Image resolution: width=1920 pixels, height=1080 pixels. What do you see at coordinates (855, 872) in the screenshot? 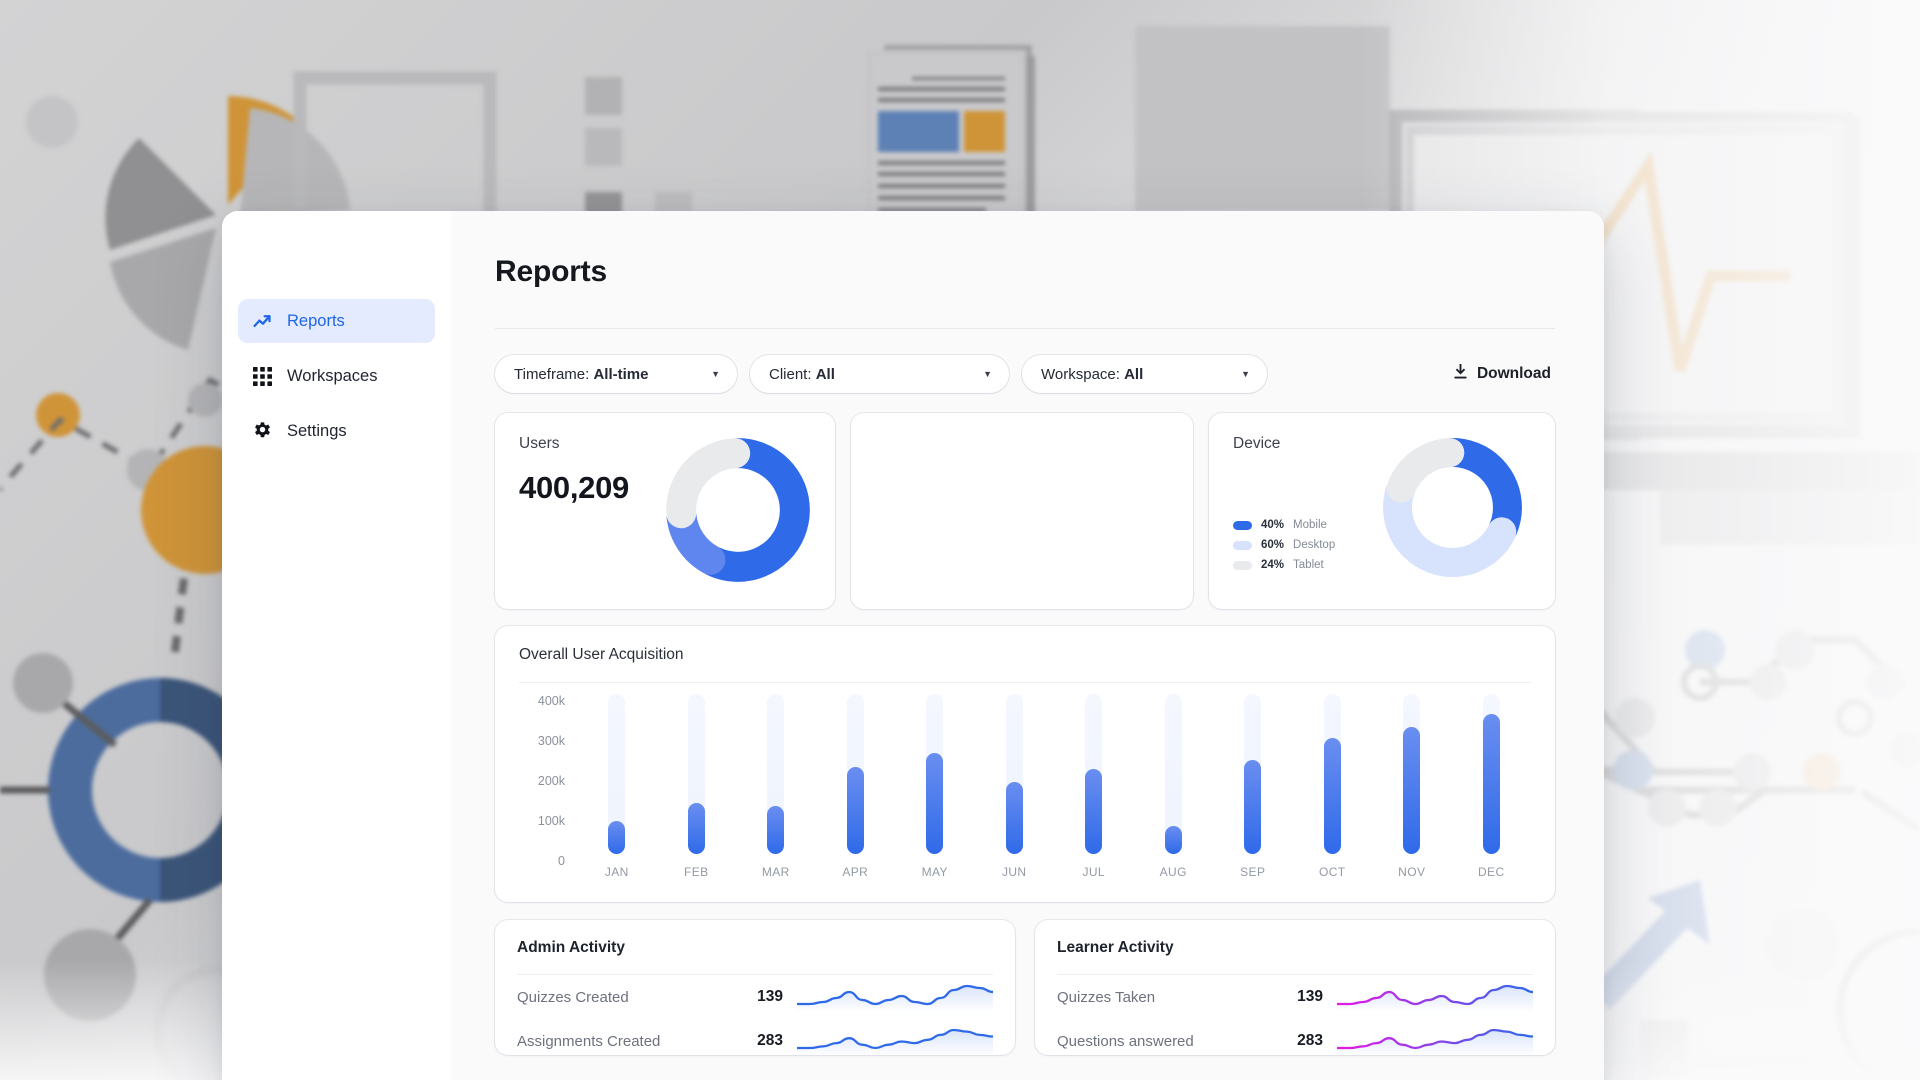
I see `bar-category-label: APR` at bounding box center [855, 872].